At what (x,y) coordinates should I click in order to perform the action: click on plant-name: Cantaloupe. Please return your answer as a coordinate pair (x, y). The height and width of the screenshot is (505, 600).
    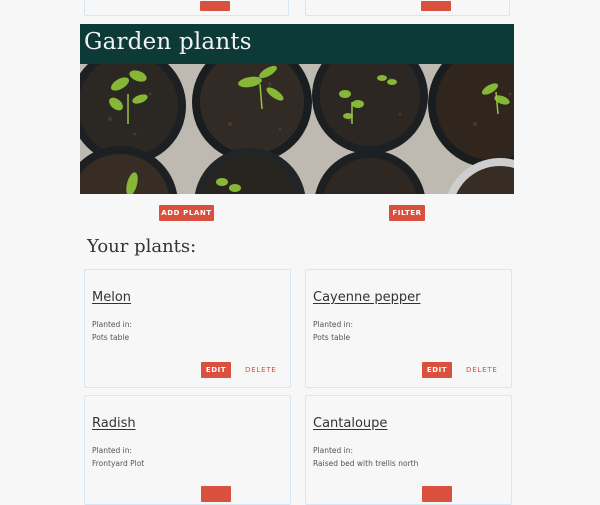
    Looking at the image, I should click on (350, 423).